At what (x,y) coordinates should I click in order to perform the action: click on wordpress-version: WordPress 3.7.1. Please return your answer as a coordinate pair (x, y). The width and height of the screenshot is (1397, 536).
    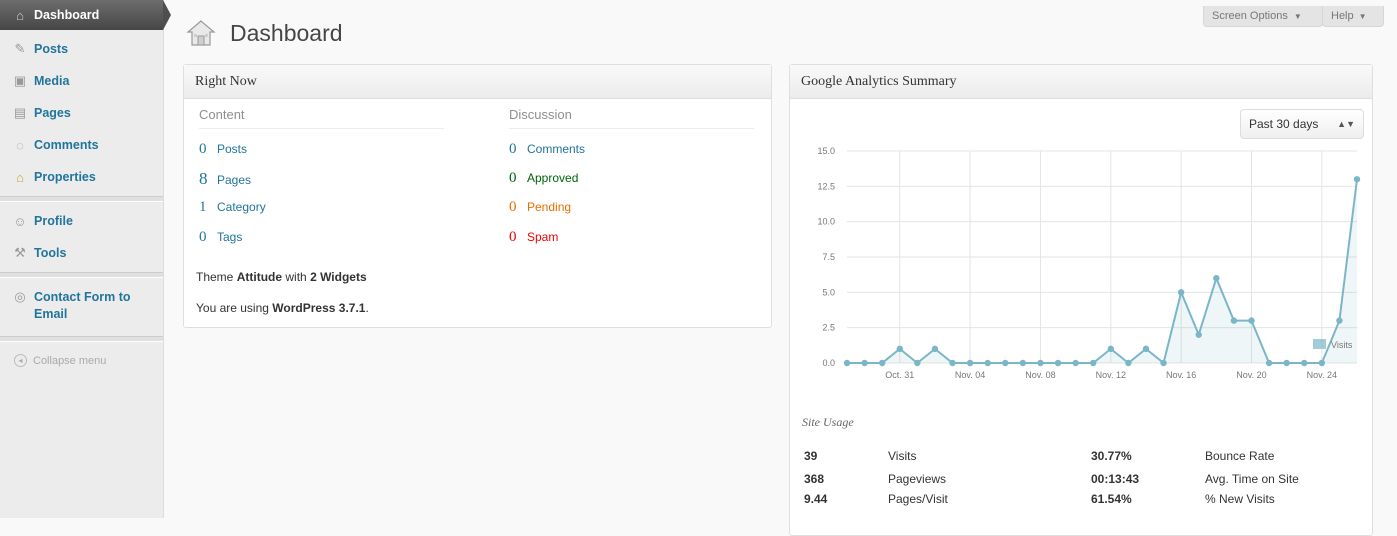
    Looking at the image, I should click on (319, 308).